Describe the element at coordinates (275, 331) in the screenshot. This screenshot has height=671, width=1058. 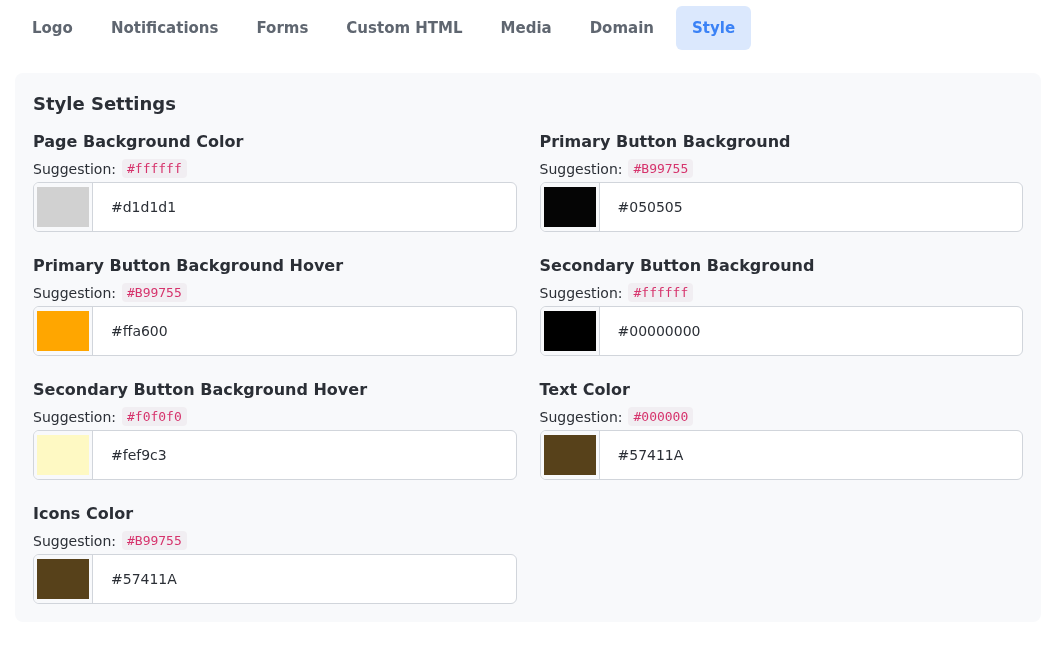
I see `color-input: #ffa600` at that location.